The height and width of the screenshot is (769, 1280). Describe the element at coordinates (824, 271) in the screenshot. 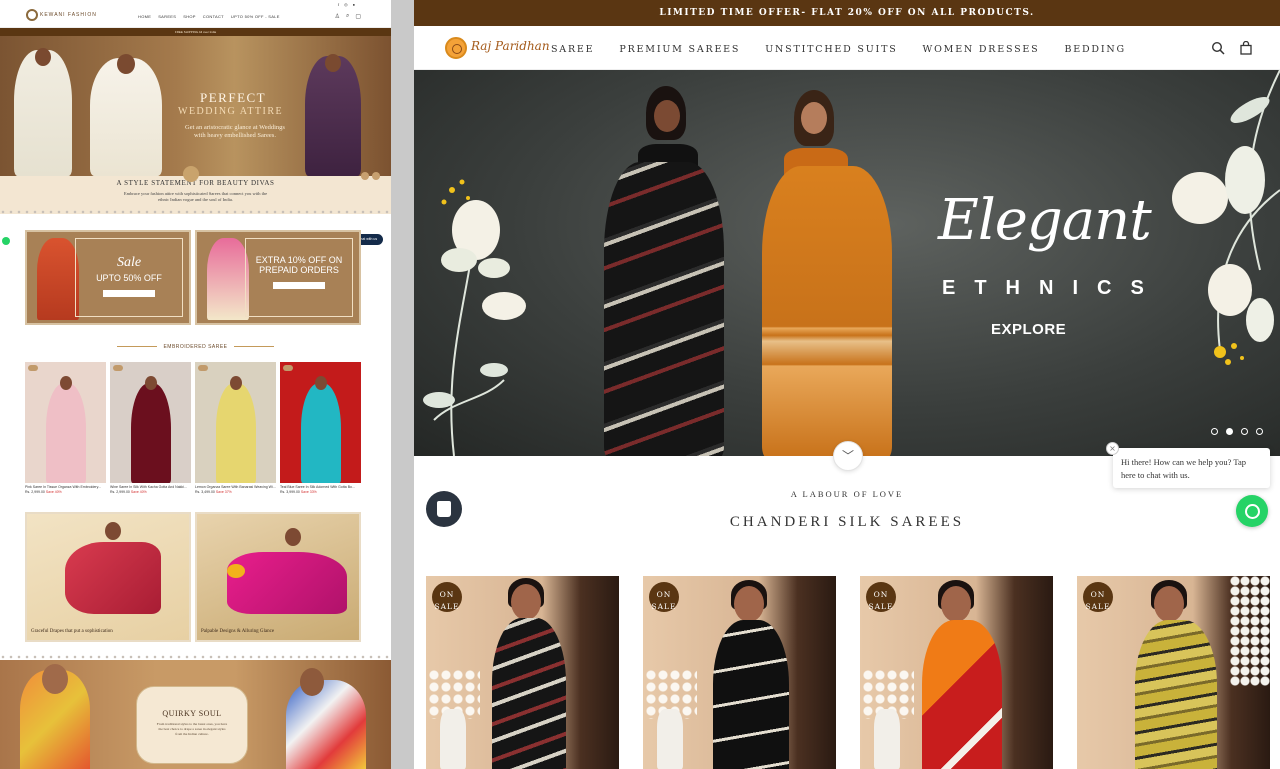

I see `hero-model-right` at that location.